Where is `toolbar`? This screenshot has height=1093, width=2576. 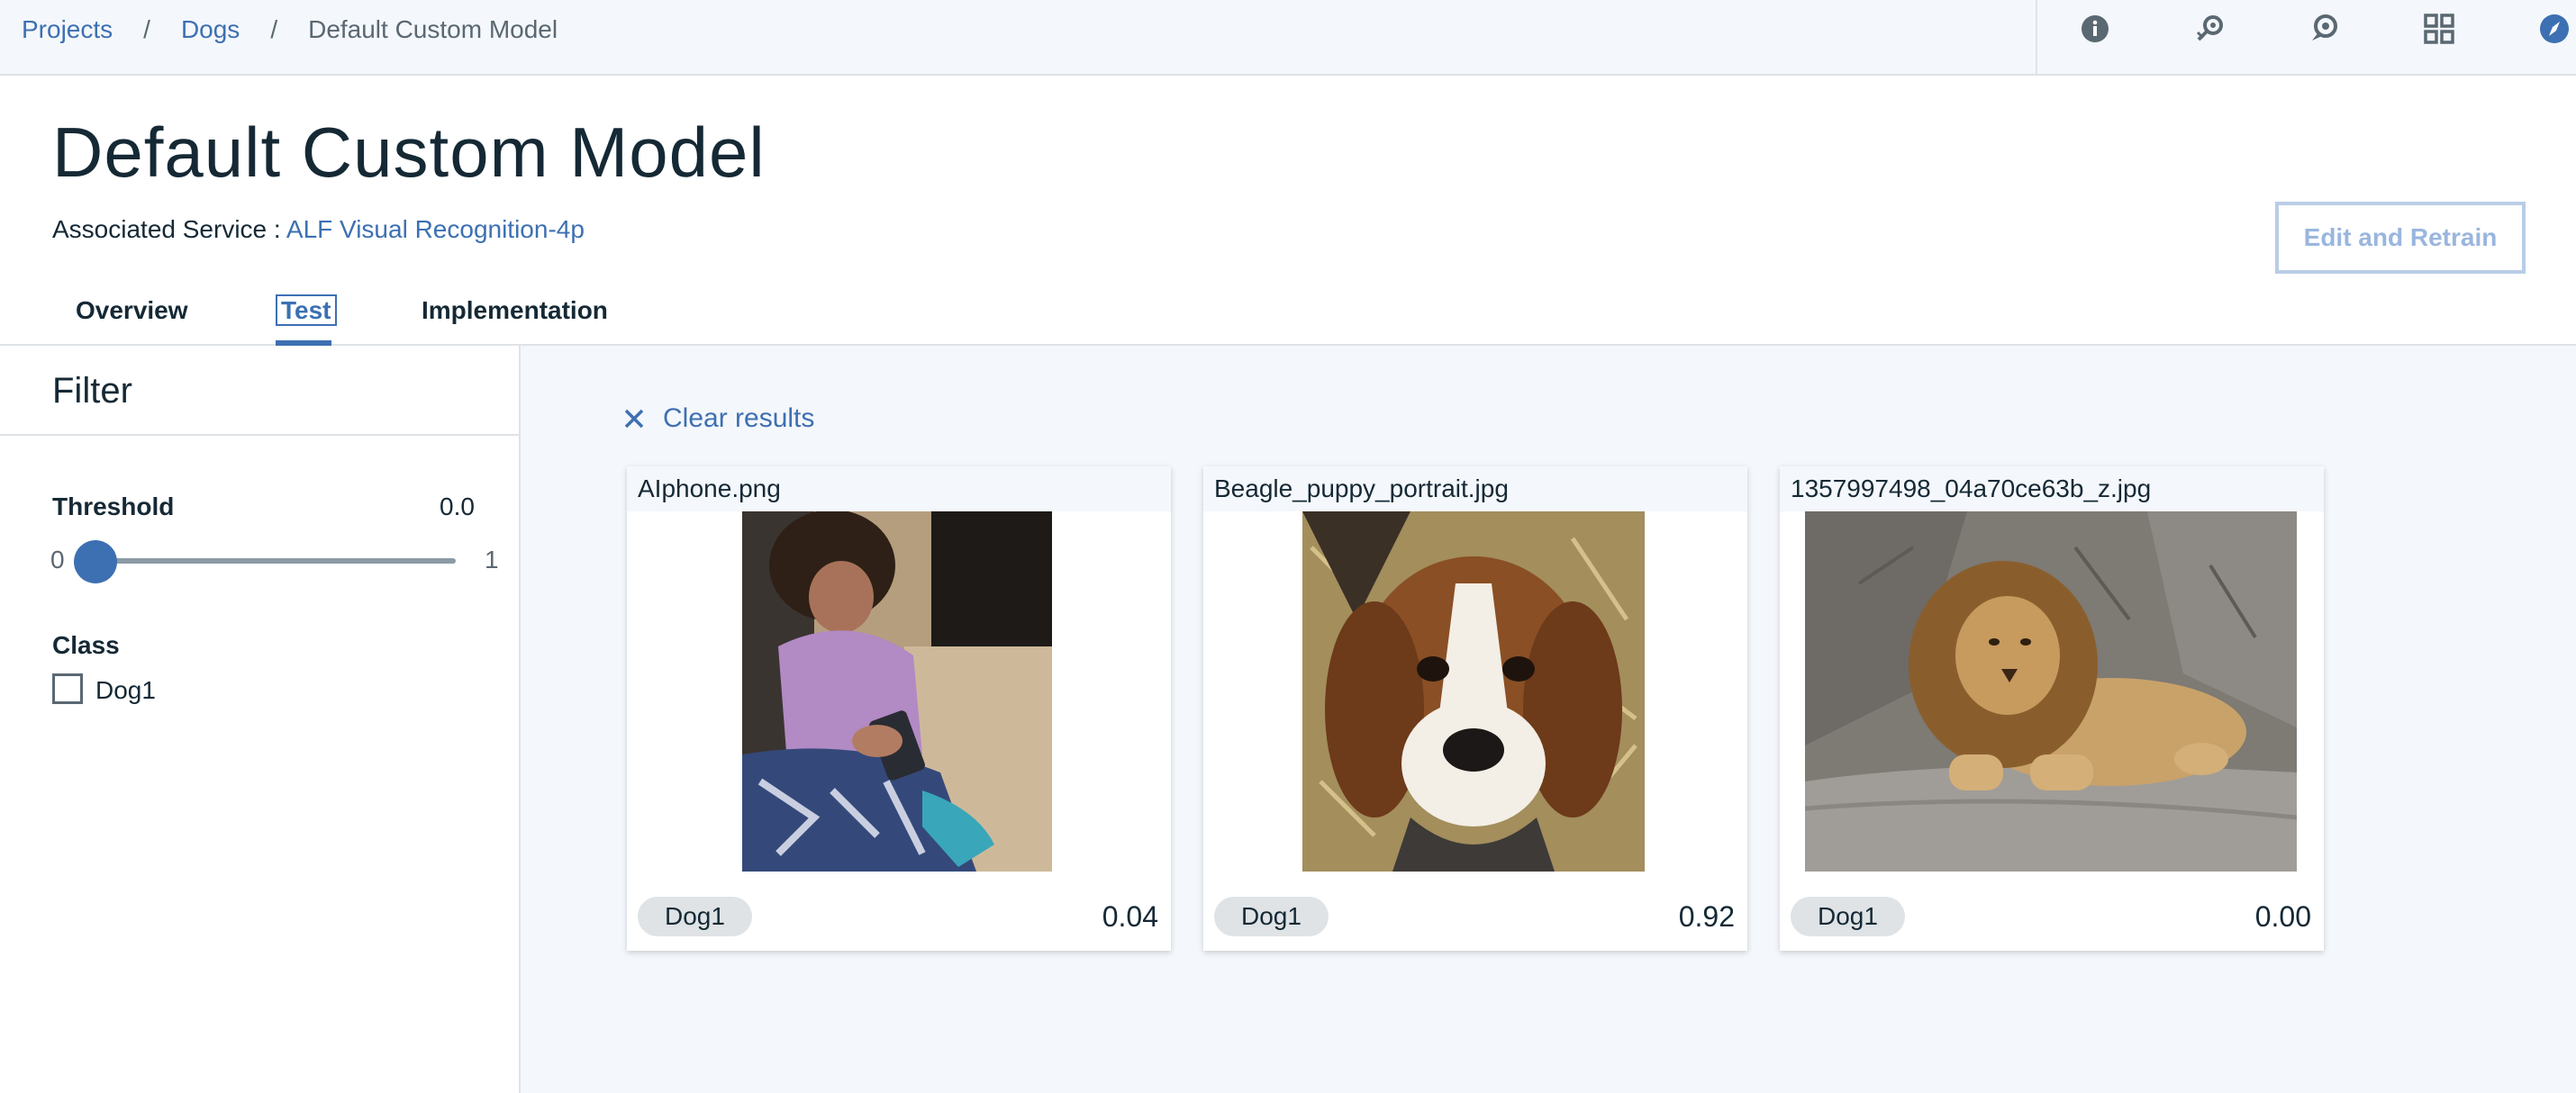
toolbar is located at coordinates (2306, 37).